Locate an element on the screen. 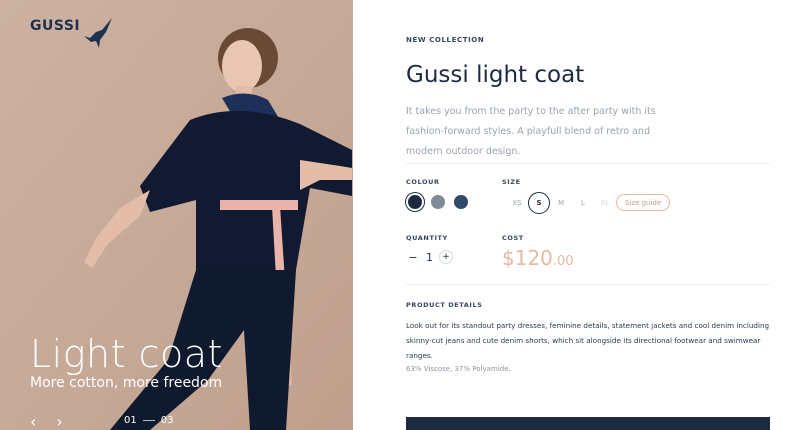  size-selector: XS S M L XL is located at coordinates (561, 203).